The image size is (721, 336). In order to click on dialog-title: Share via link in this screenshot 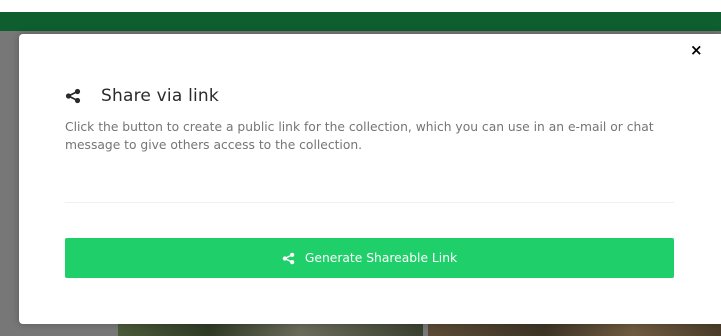, I will do `click(160, 96)`.